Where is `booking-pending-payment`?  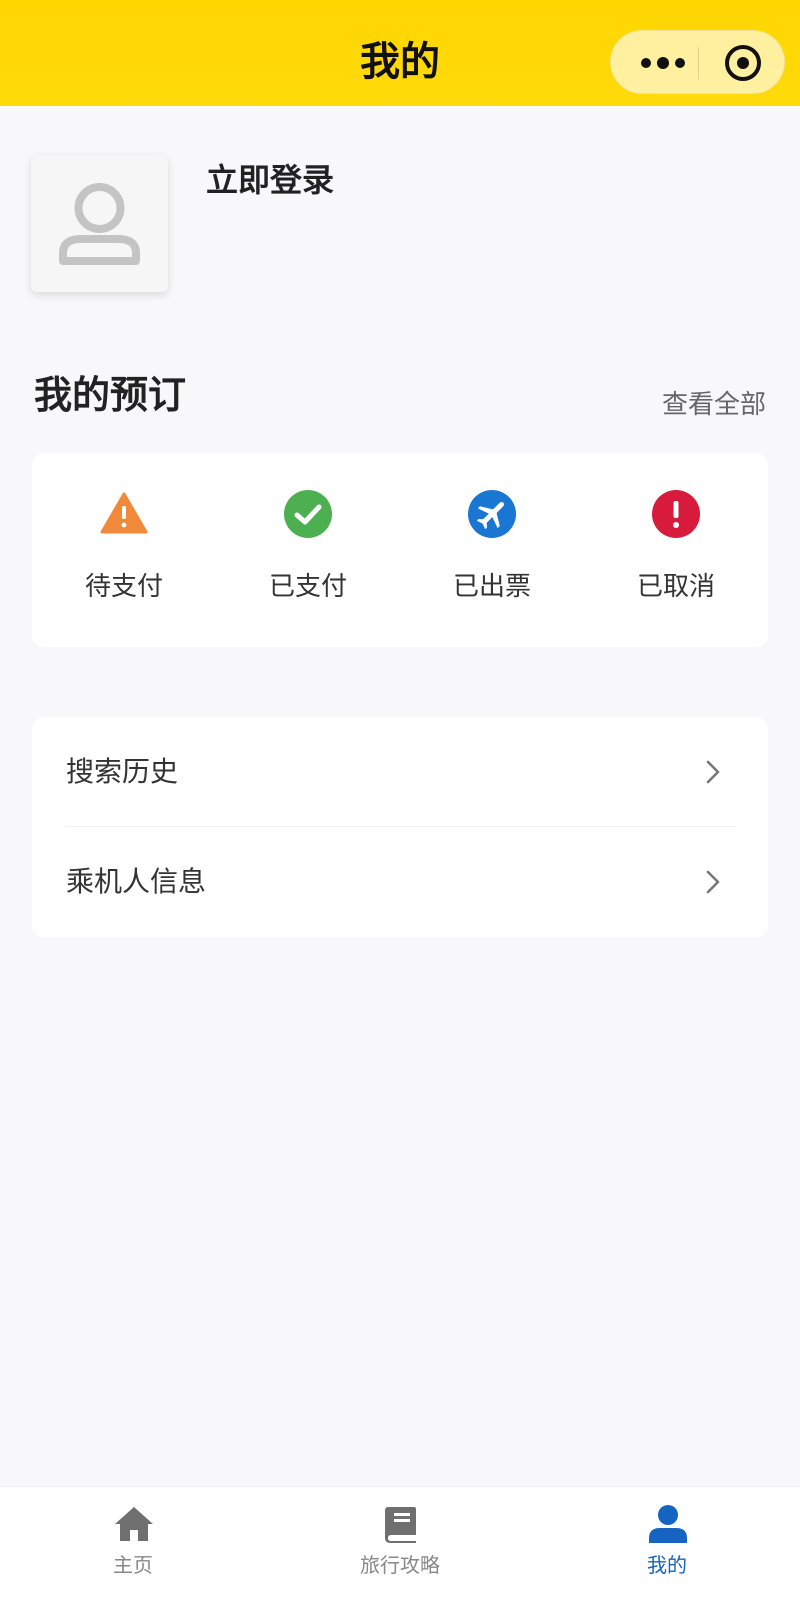 booking-pending-payment is located at coordinates (124, 550).